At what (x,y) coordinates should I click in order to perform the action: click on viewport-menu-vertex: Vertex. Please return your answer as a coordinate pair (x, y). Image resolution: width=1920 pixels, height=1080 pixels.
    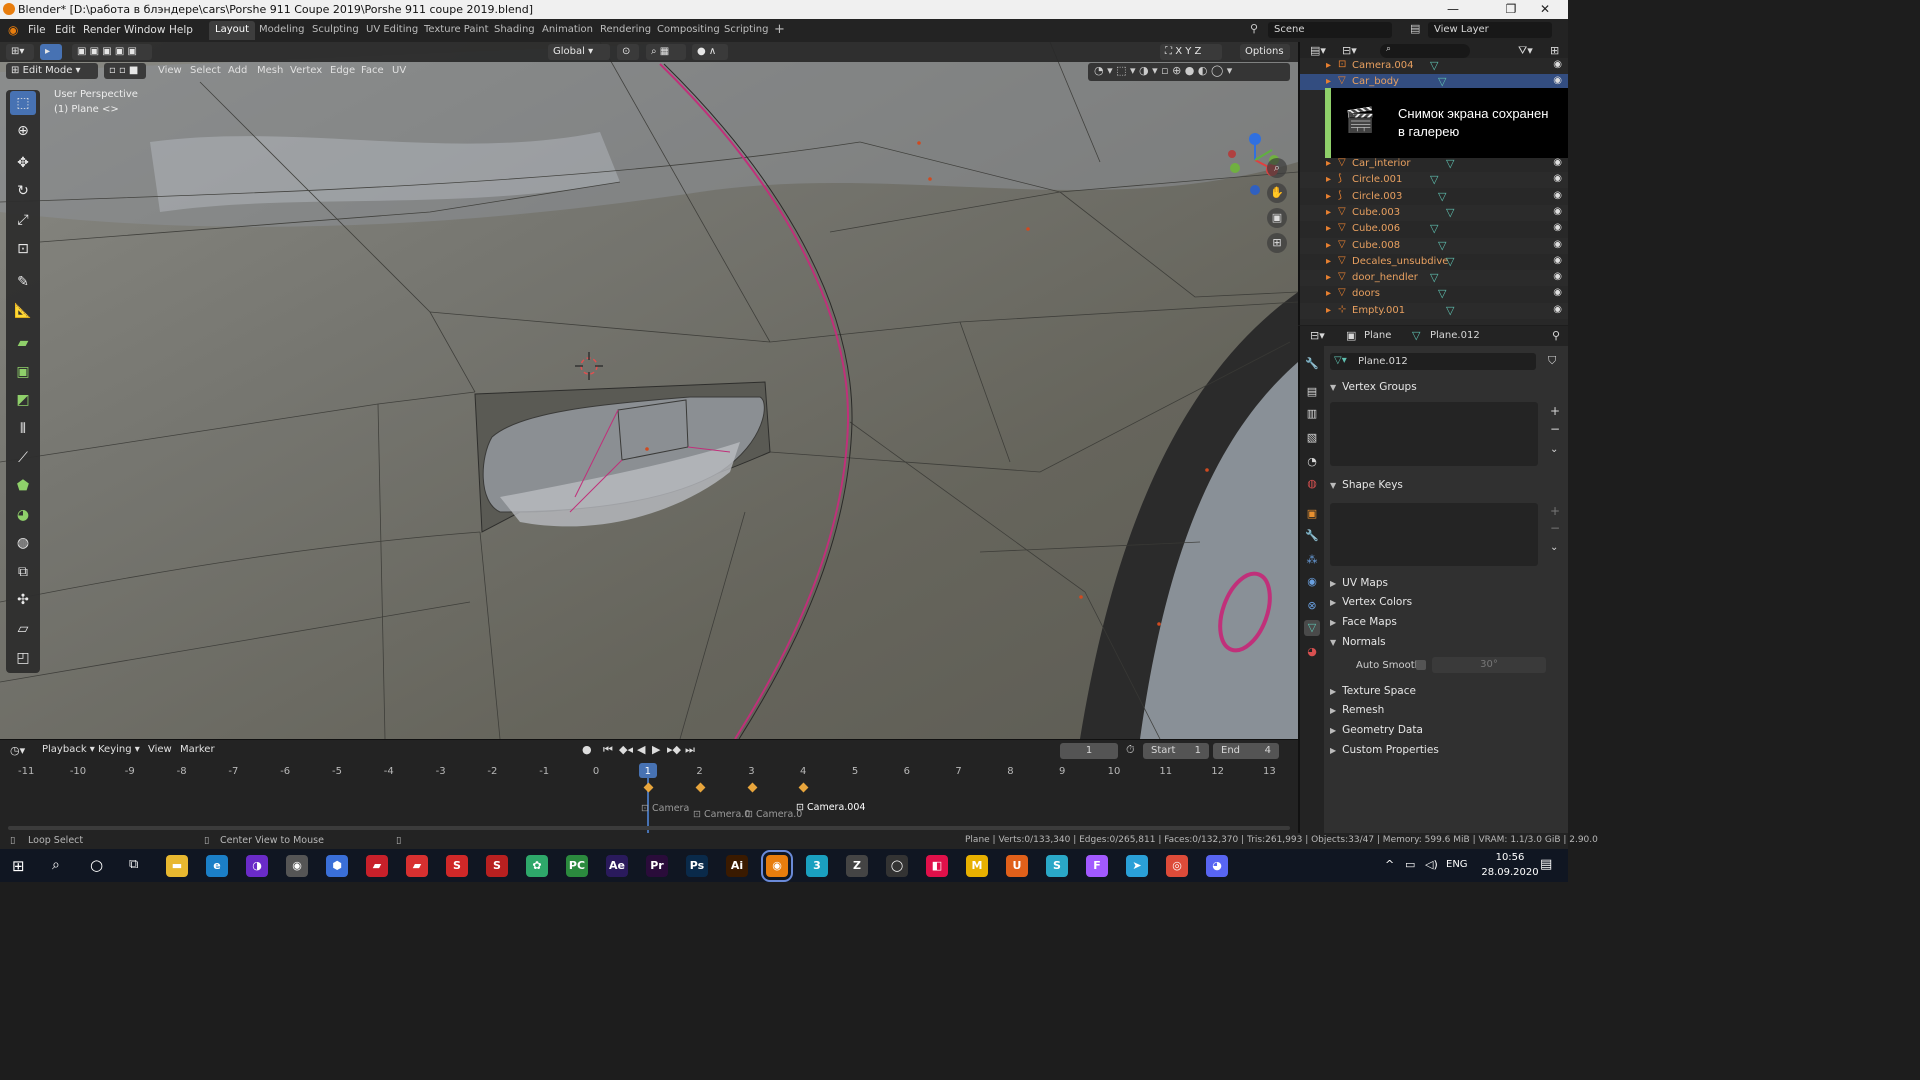
    Looking at the image, I should click on (306, 70).